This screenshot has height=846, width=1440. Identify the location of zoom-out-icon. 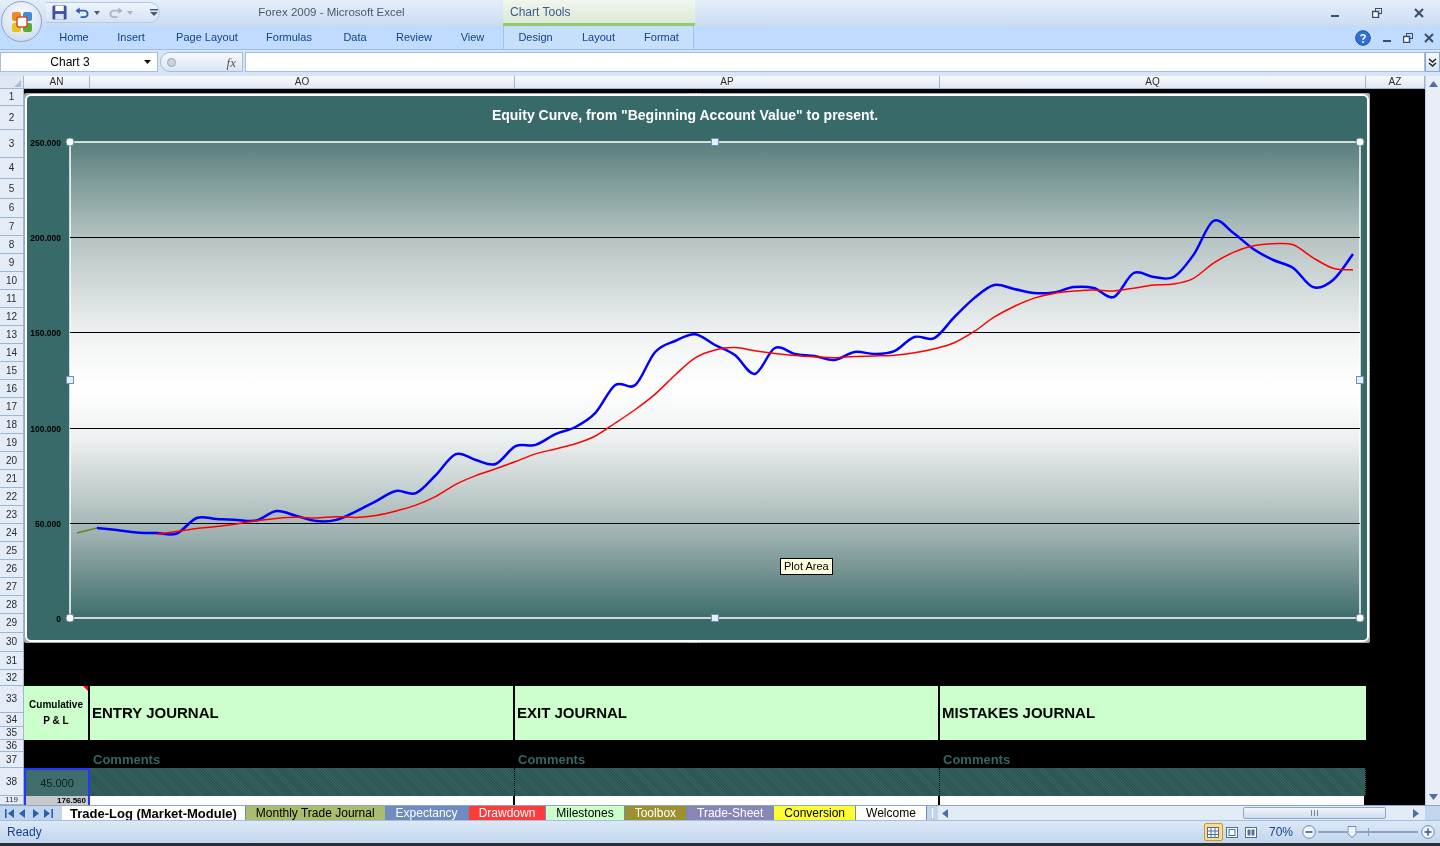
(1309, 832).